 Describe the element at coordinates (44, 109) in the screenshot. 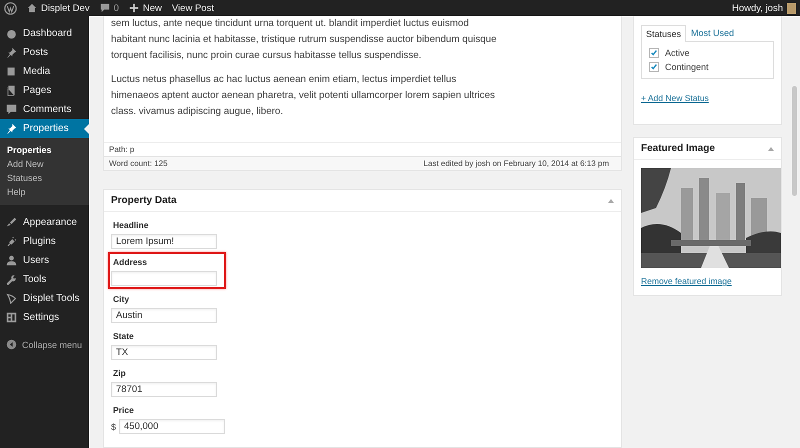

I see `menu-item: Comments` at that location.